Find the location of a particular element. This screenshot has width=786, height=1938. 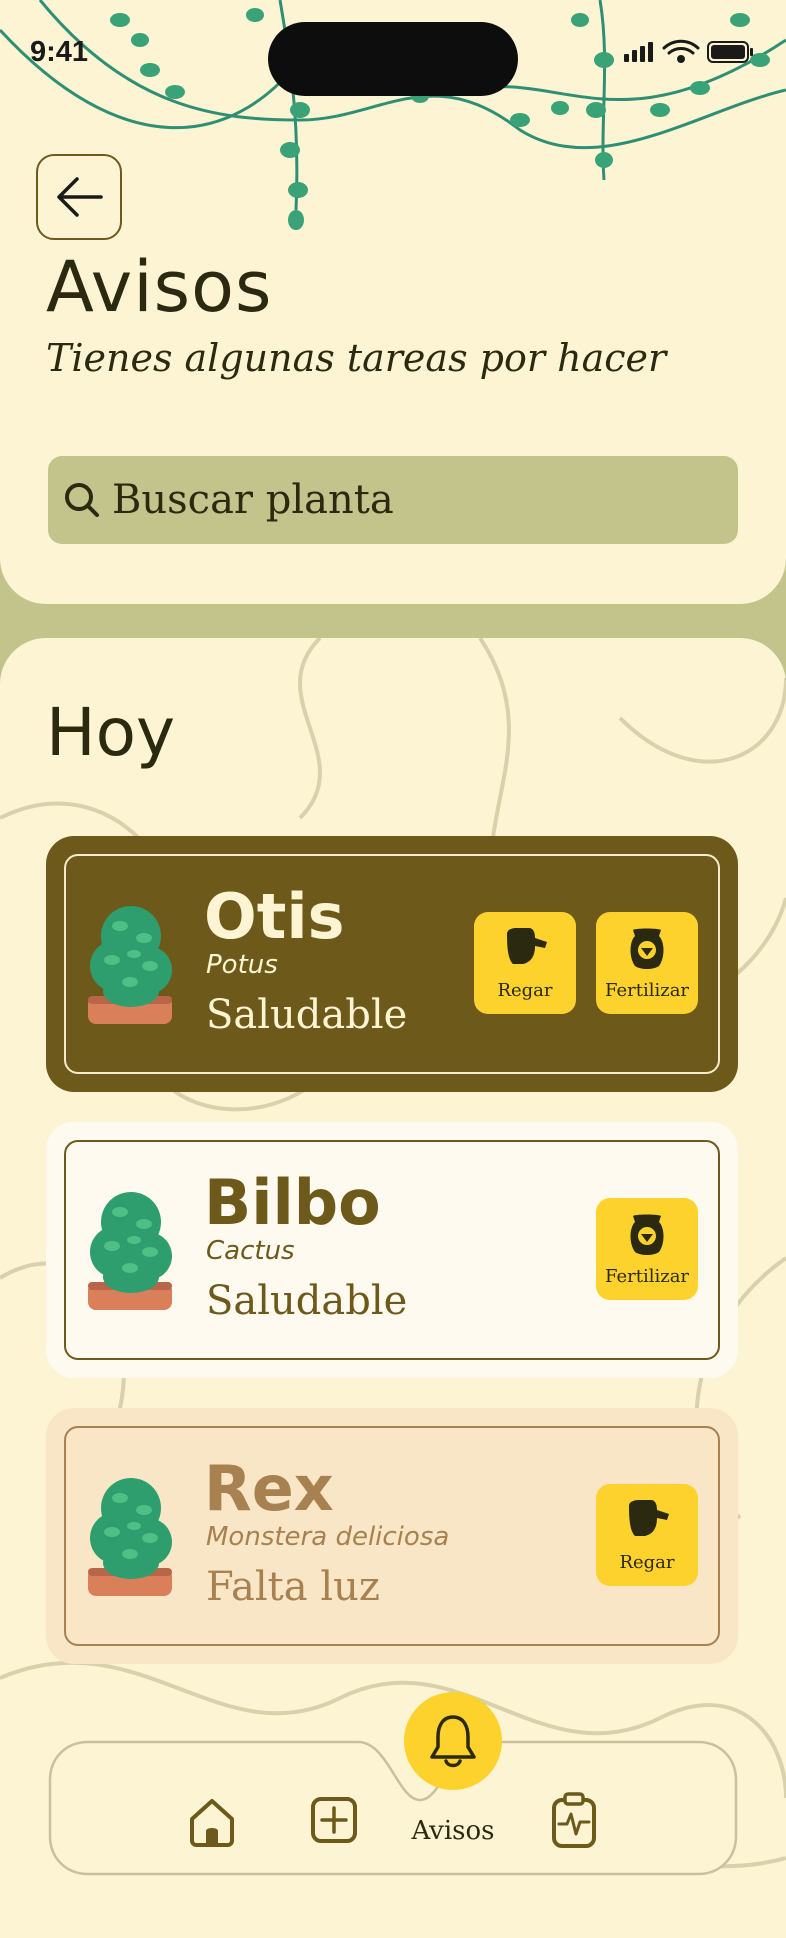

bell-icon is located at coordinates (453, 1741).